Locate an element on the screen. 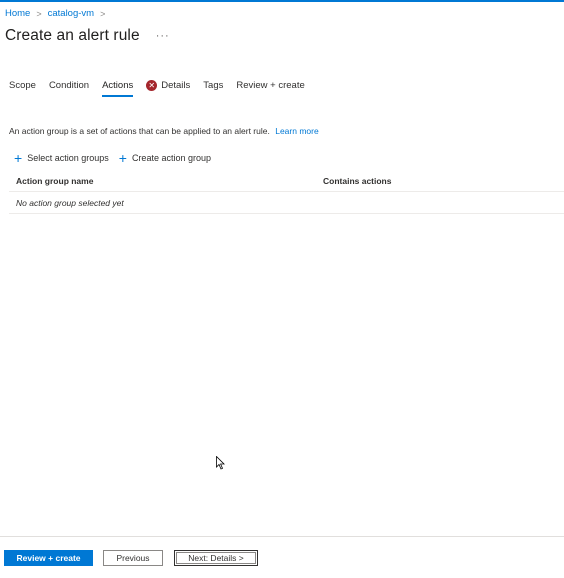 This screenshot has height=578, width=564. next-details-button: Next: Details > is located at coordinates (216, 558).